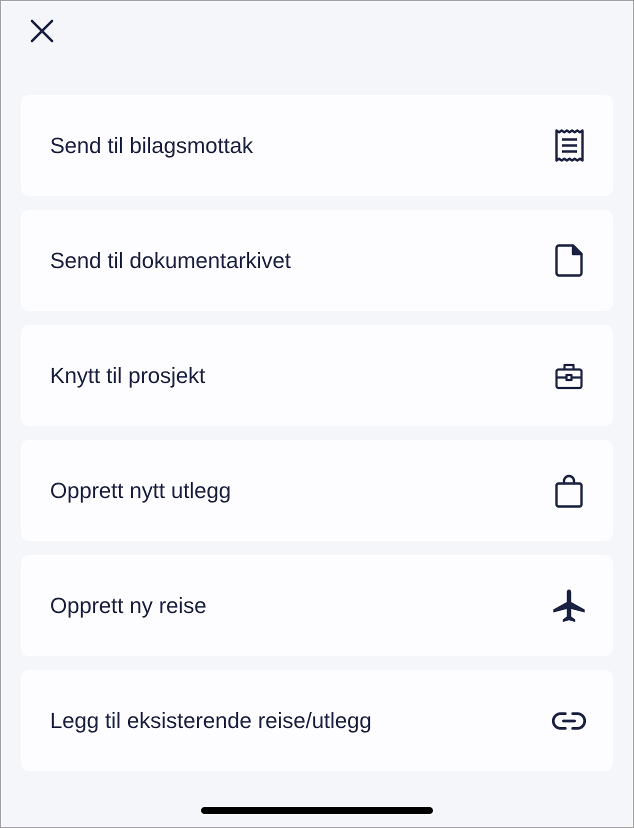 The width and height of the screenshot is (634, 828). What do you see at coordinates (317, 720) in the screenshot?
I see `menu-option: Legg til eksisterende reise/utlegg` at bounding box center [317, 720].